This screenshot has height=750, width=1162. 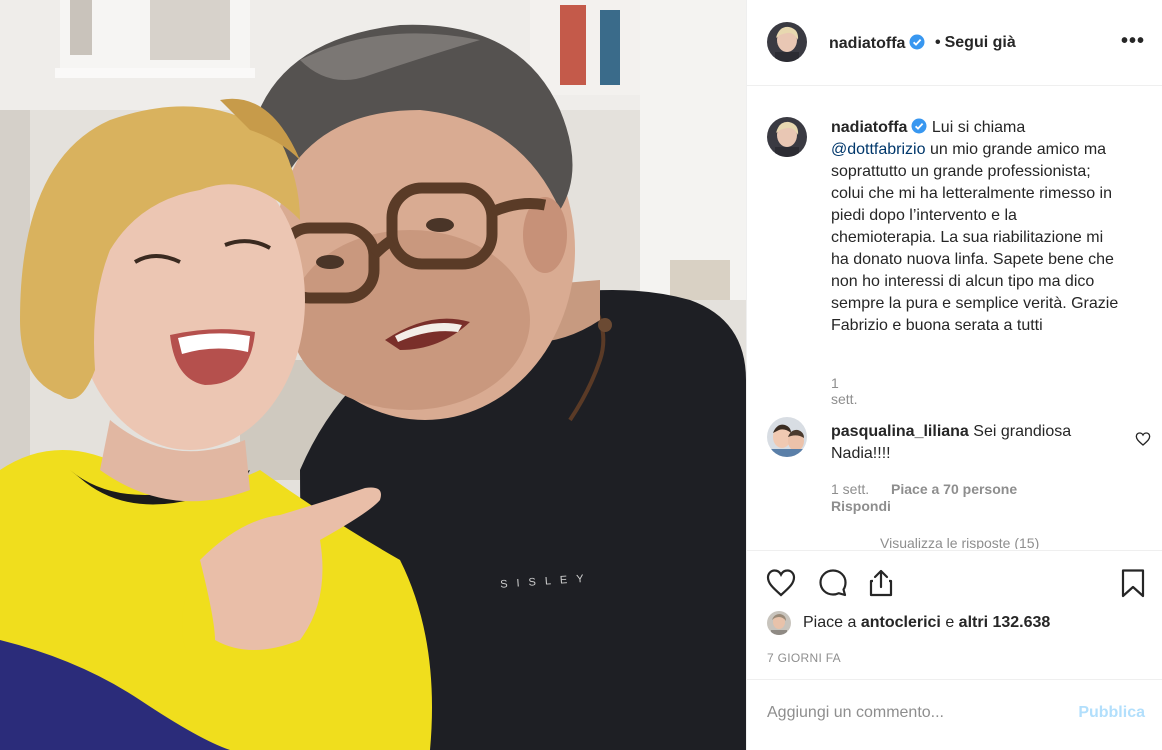 What do you see at coordinates (867, 43) in the screenshot?
I see `author-username-text: nadiatoffa` at bounding box center [867, 43].